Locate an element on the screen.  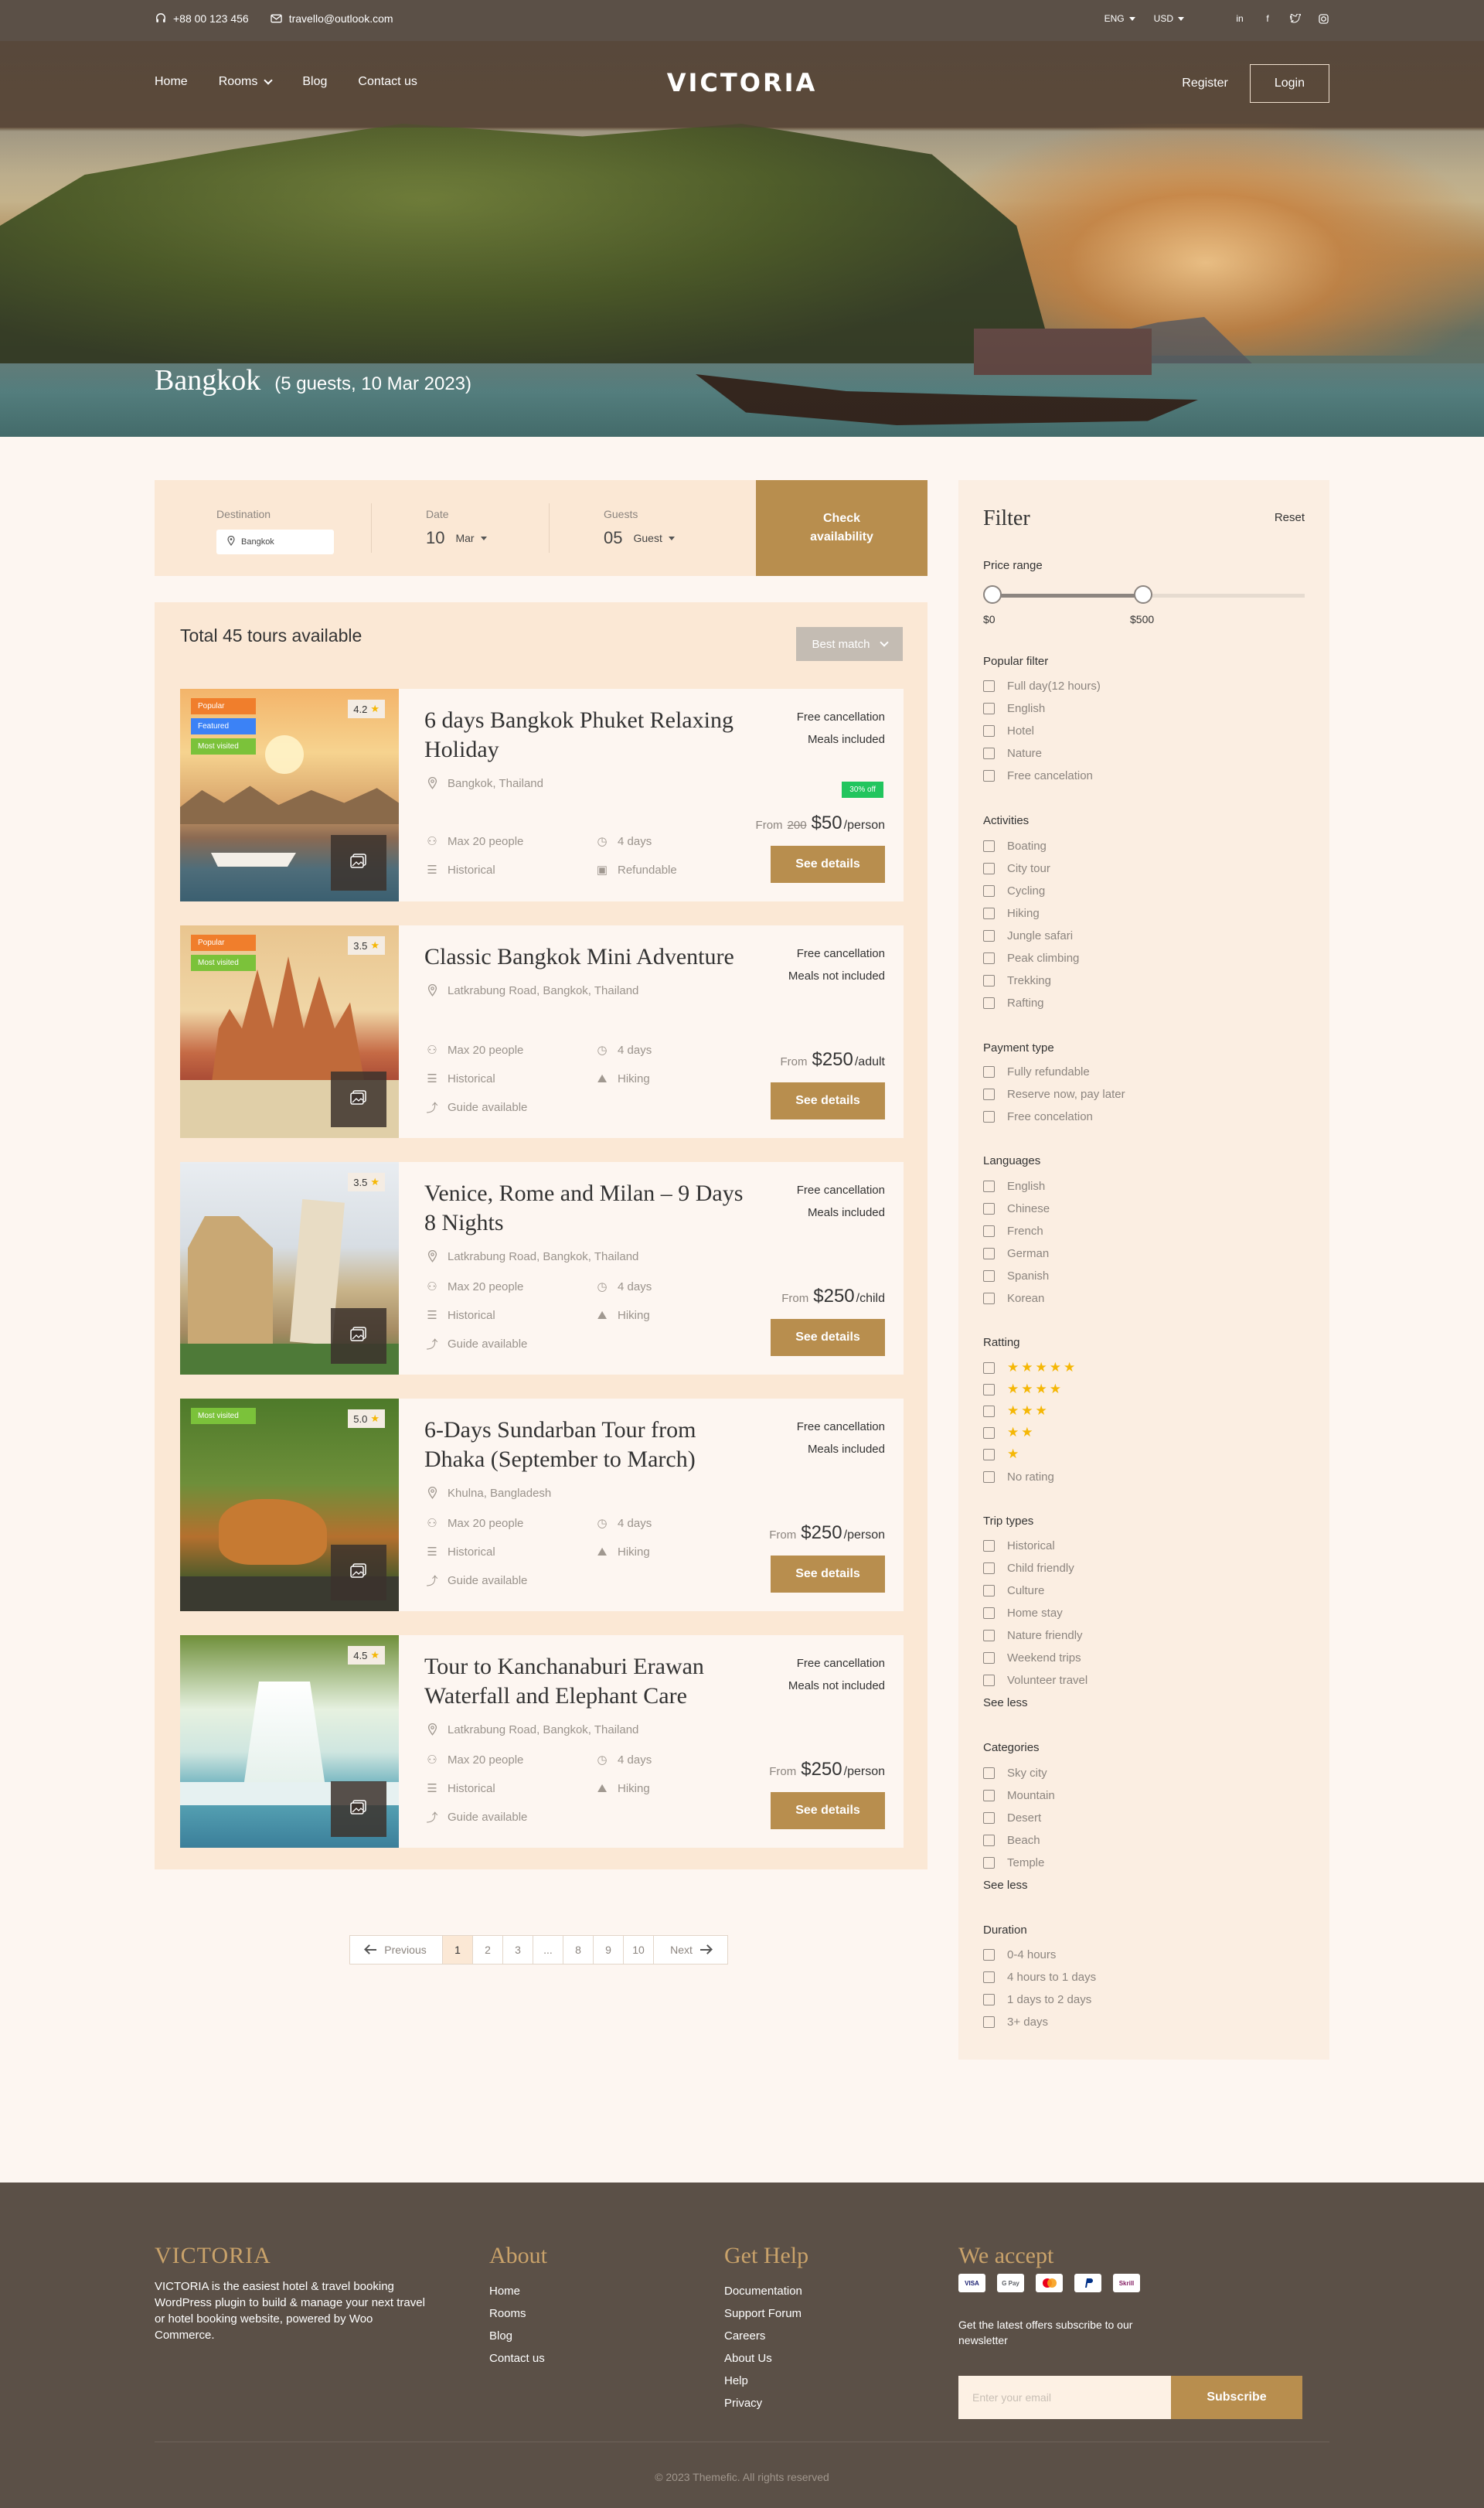
footer-link-support: Support Forum is located at coordinates (763, 2313).